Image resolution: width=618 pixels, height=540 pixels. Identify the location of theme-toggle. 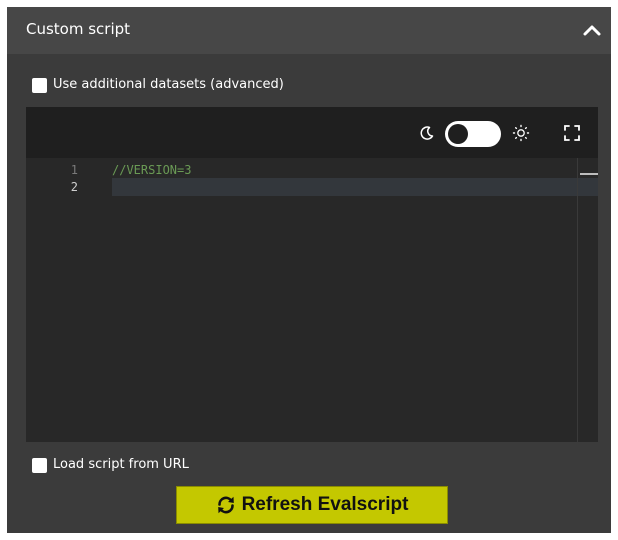
(473, 134).